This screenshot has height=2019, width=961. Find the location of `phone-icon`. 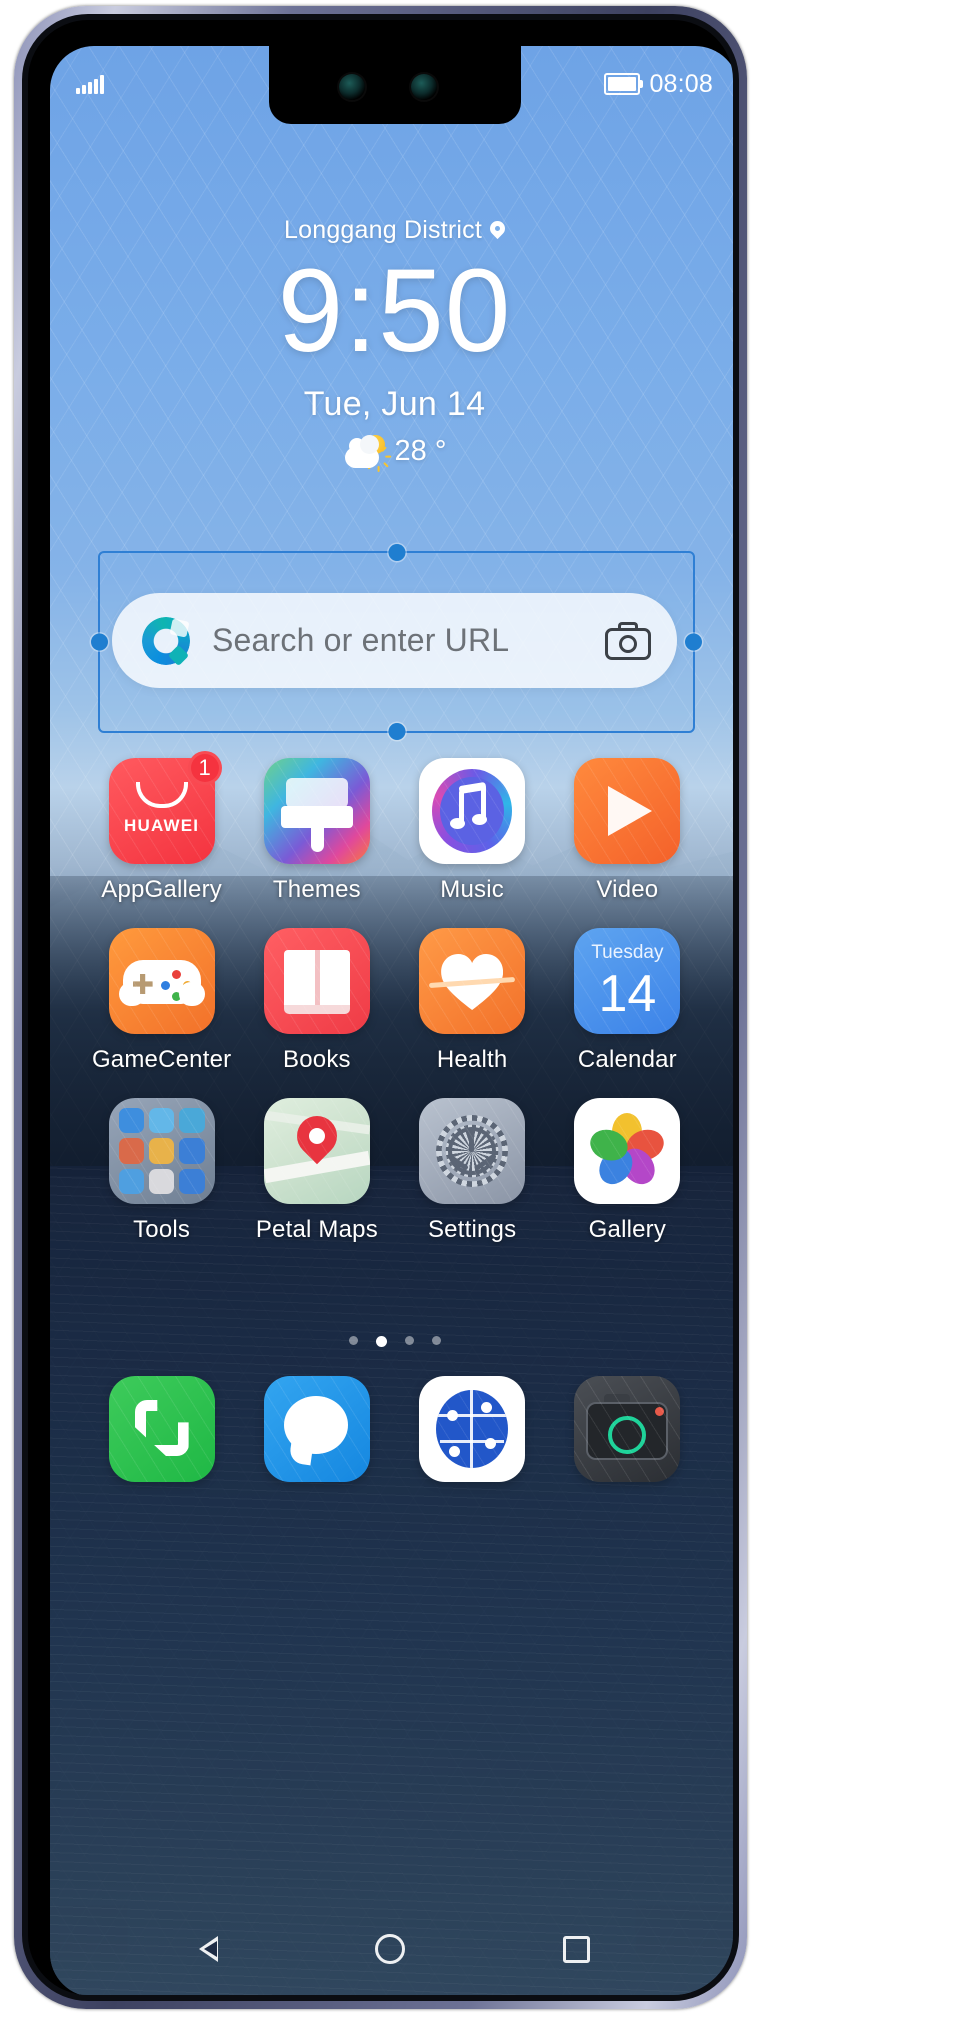

phone-icon is located at coordinates (161, 1429).